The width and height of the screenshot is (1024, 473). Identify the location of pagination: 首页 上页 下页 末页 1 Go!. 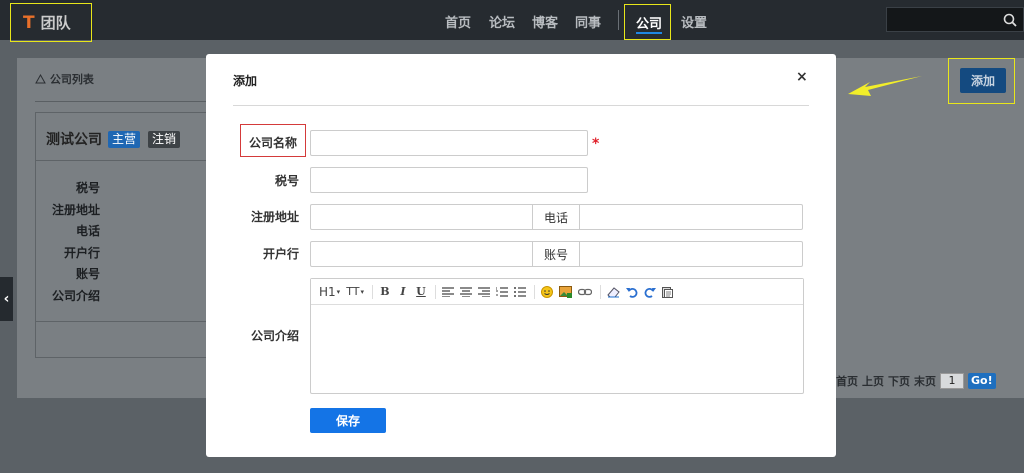
(916, 381).